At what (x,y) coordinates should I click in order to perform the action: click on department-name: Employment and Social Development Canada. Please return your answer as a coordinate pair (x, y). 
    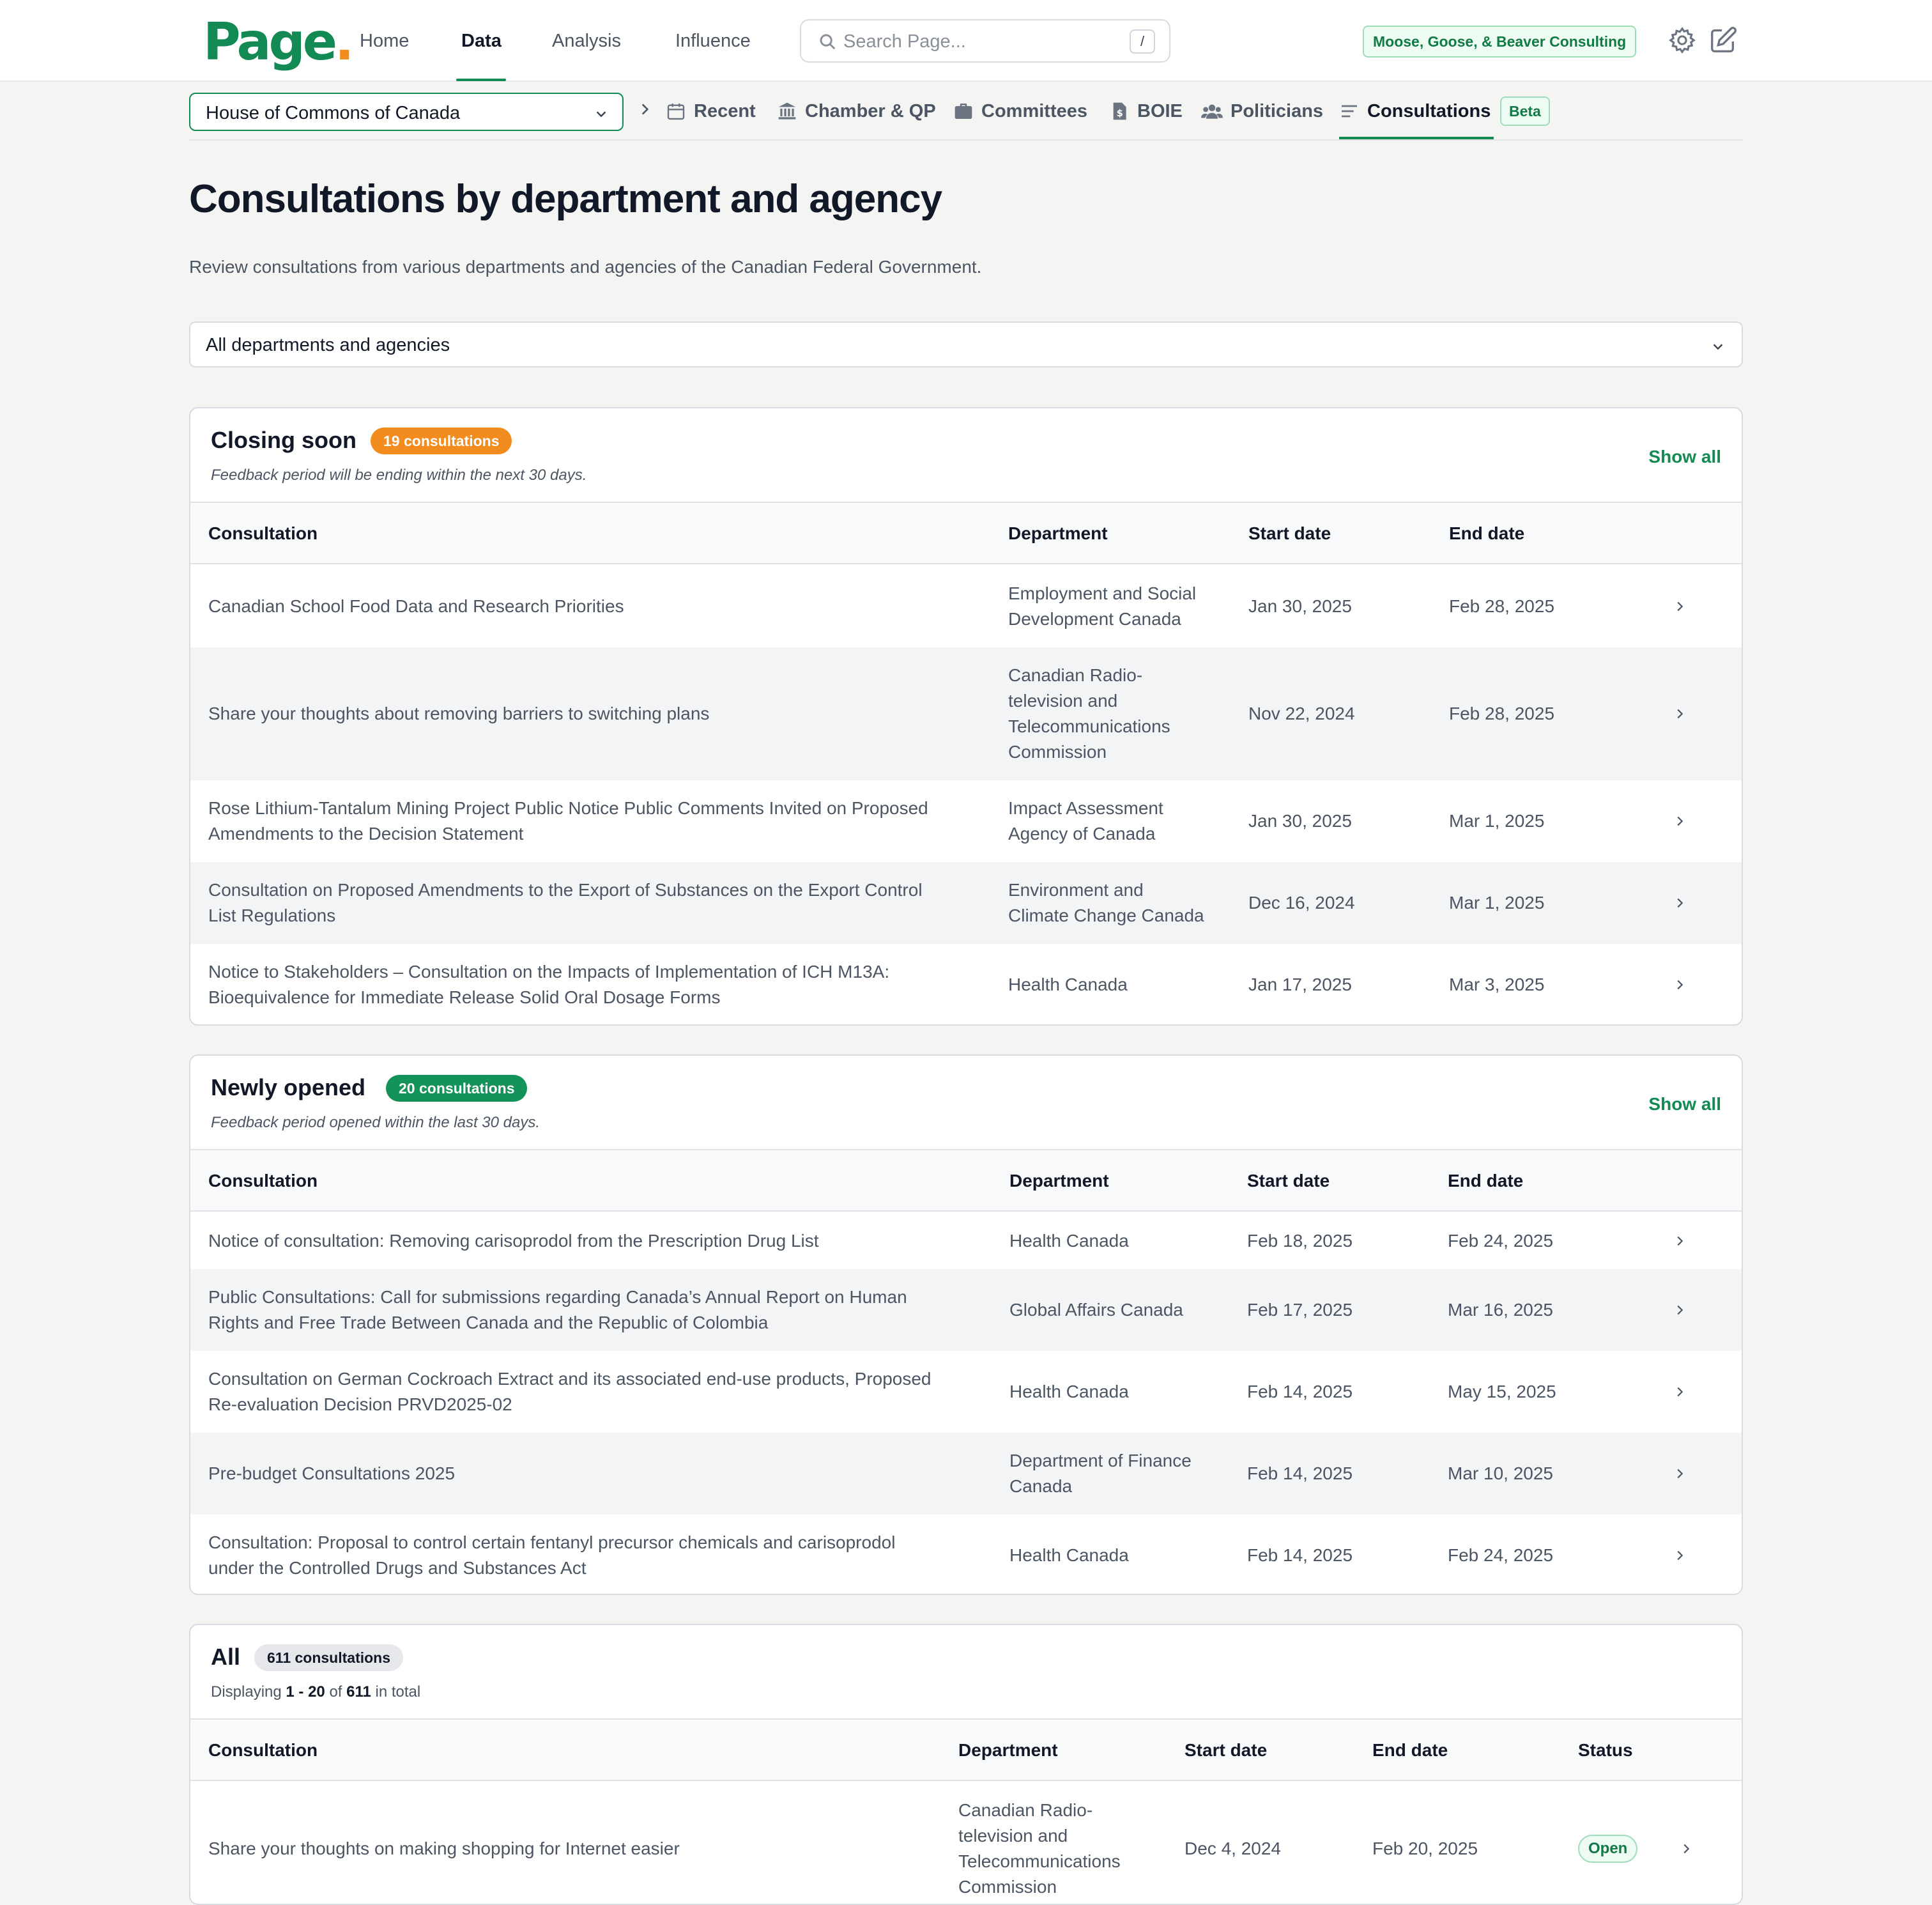
    Looking at the image, I should click on (1102, 606).